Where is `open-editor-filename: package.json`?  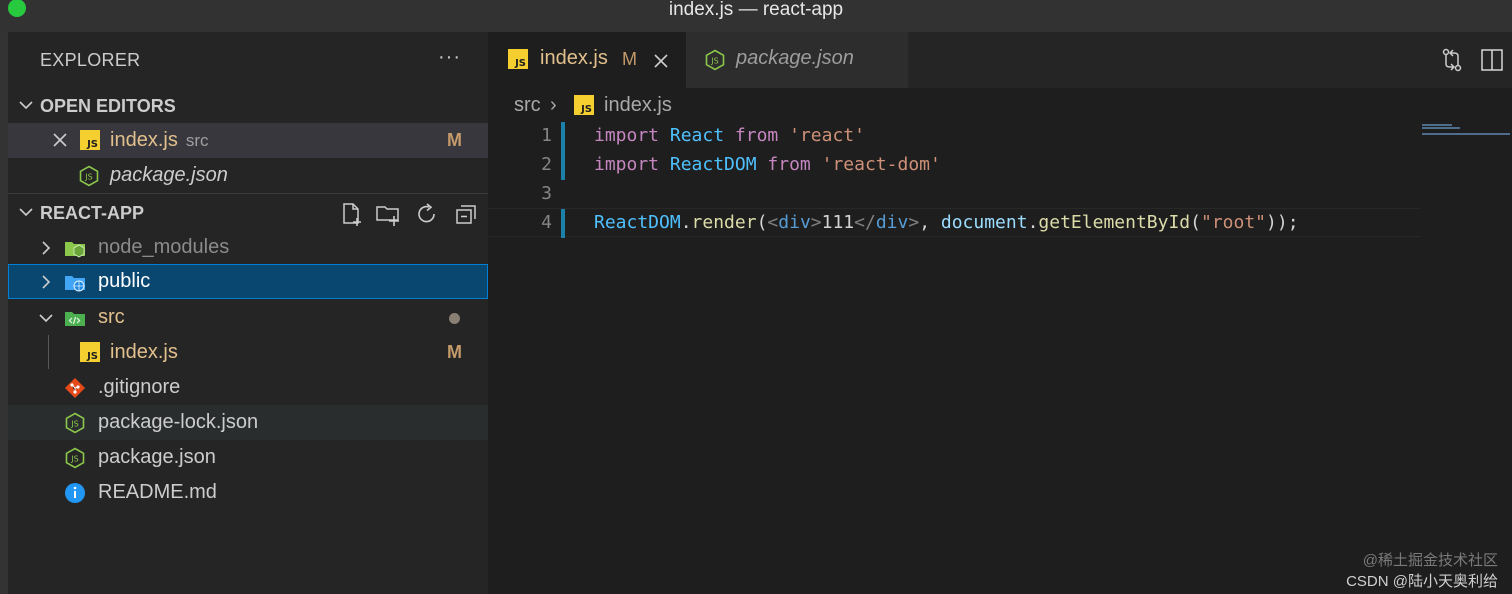
open-editor-filename: package.json is located at coordinates (169, 175).